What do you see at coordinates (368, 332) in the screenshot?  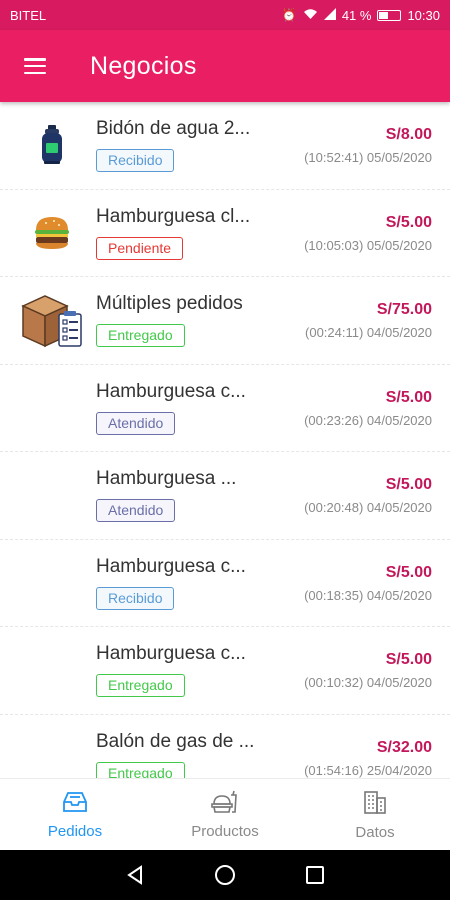 I see `order-date: (00:24:11) 04/05/2020` at bounding box center [368, 332].